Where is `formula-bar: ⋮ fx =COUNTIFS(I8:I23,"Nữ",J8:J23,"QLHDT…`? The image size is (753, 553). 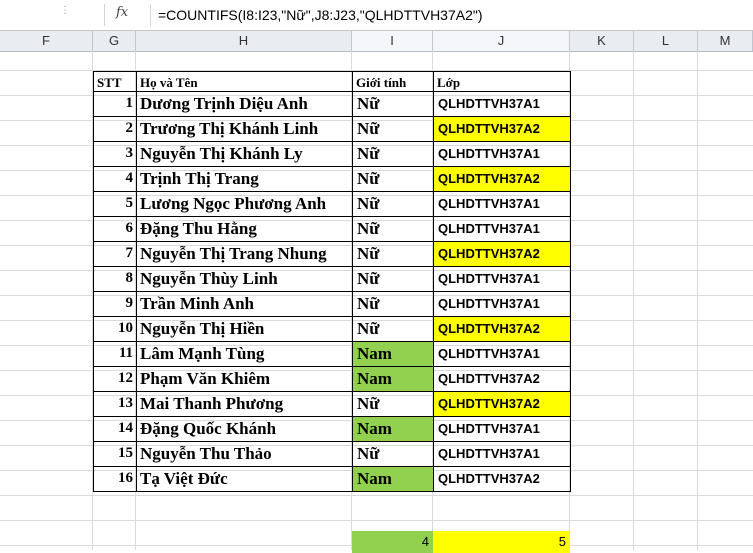 formula-bar: ⋮ fx =COUNTIFS(I8:I23,"Nữ",J8:J23,"QLHDT… is located at coordinates (376, 15).